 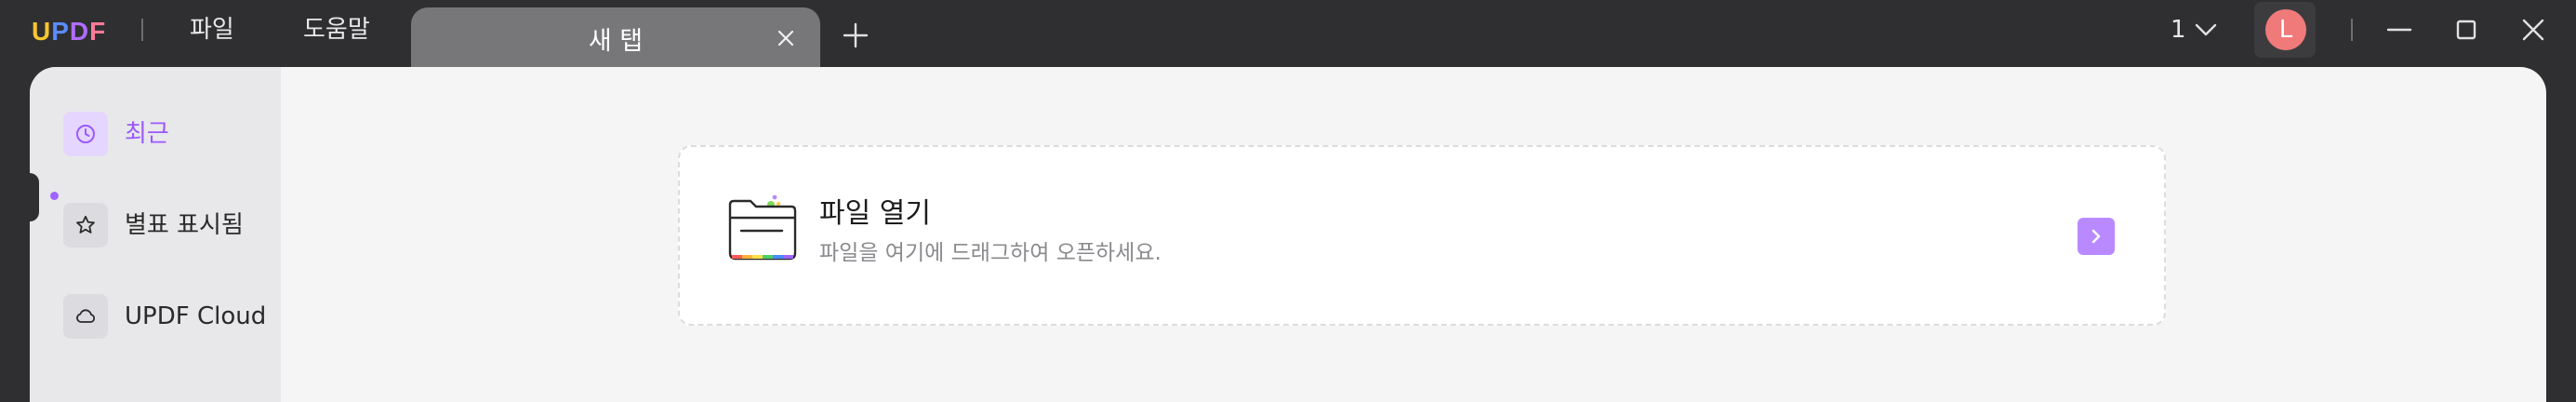 I want to click on maximize-icon, so click(x=2466, y=30).